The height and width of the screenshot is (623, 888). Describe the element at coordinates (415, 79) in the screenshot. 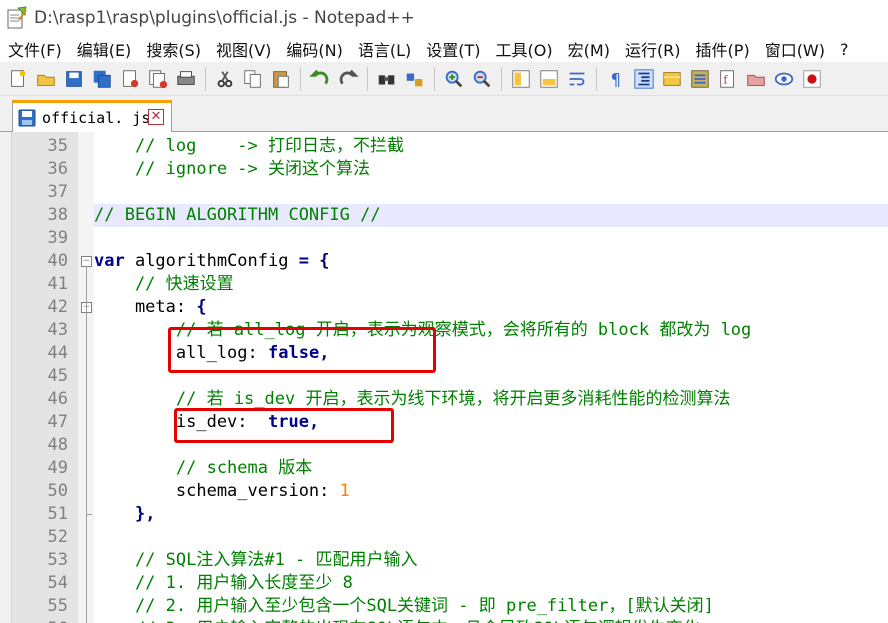

I see `replace-icon` at that location.